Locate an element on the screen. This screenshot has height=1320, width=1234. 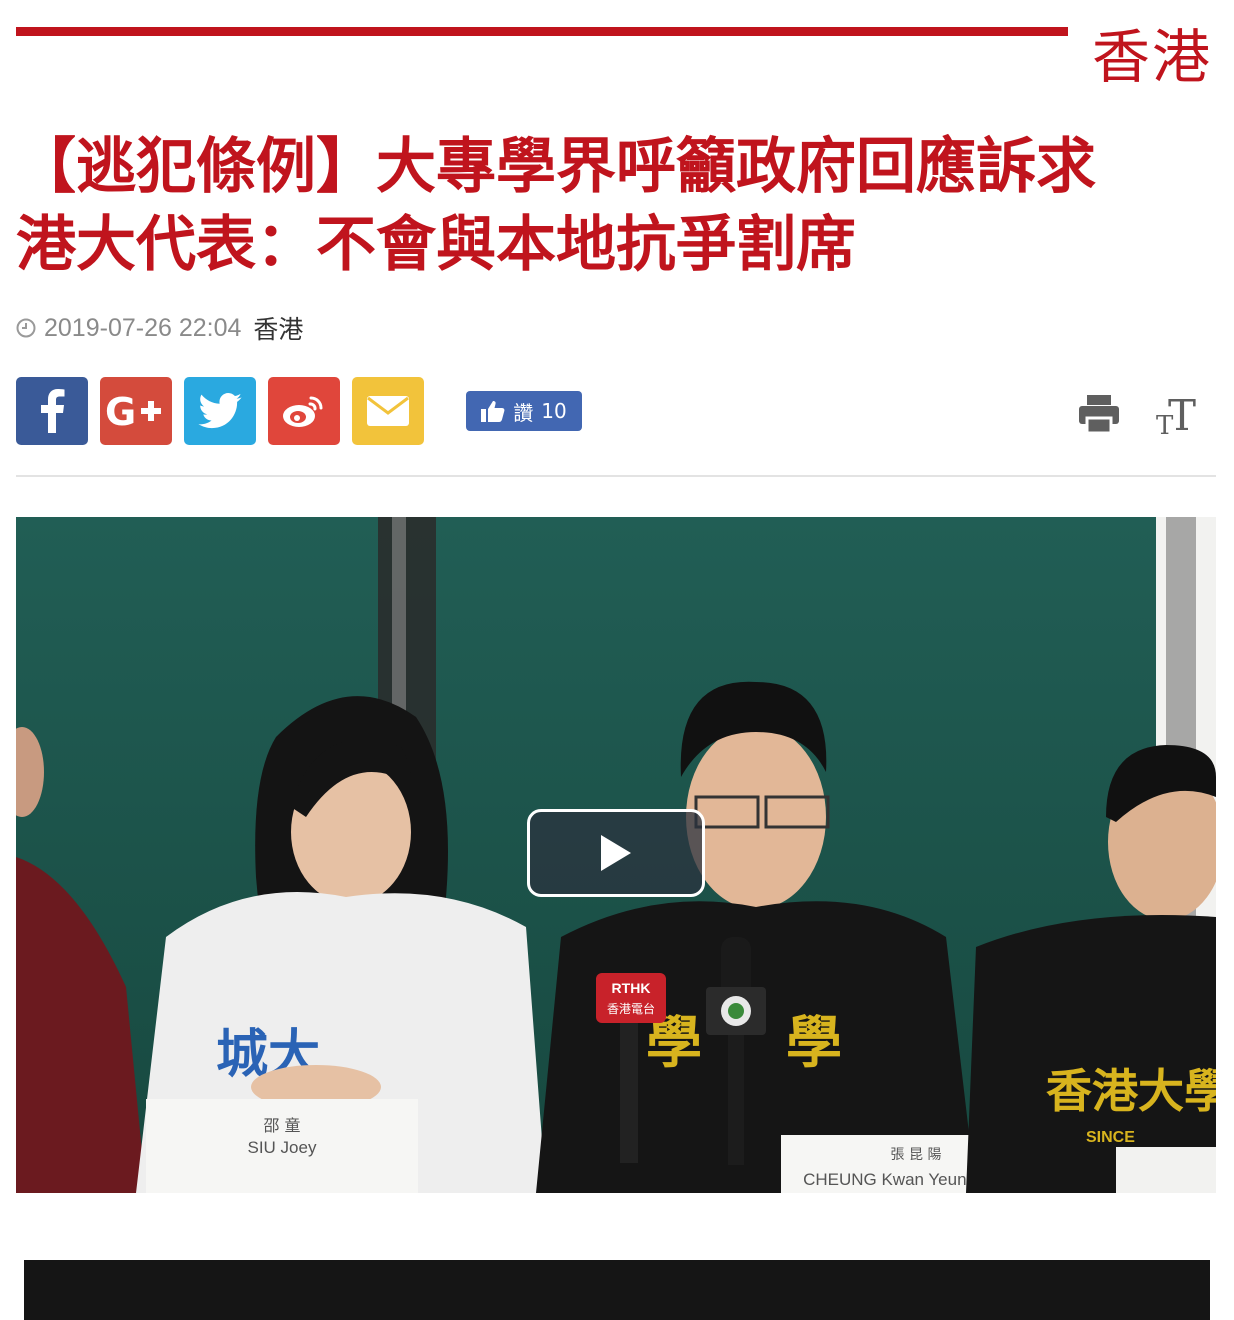
facebook-icon is located at coordinates (53, 411).